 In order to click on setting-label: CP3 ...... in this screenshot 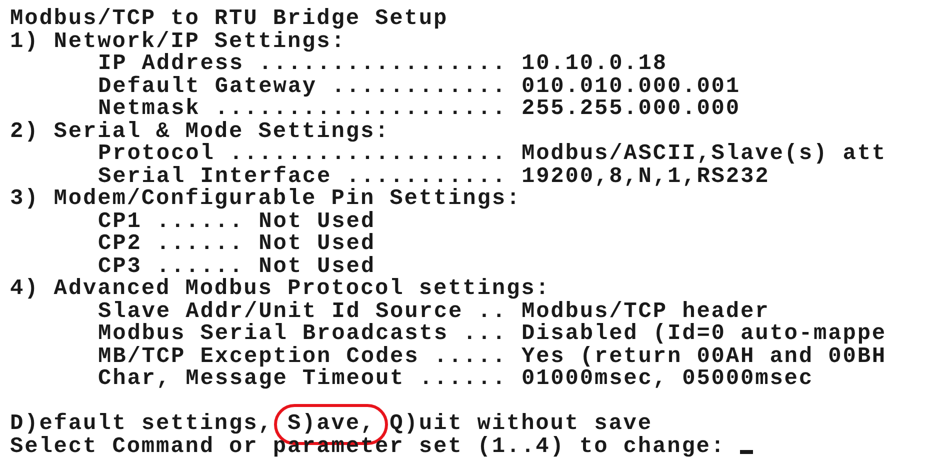, I will do `click(171, 267)`.